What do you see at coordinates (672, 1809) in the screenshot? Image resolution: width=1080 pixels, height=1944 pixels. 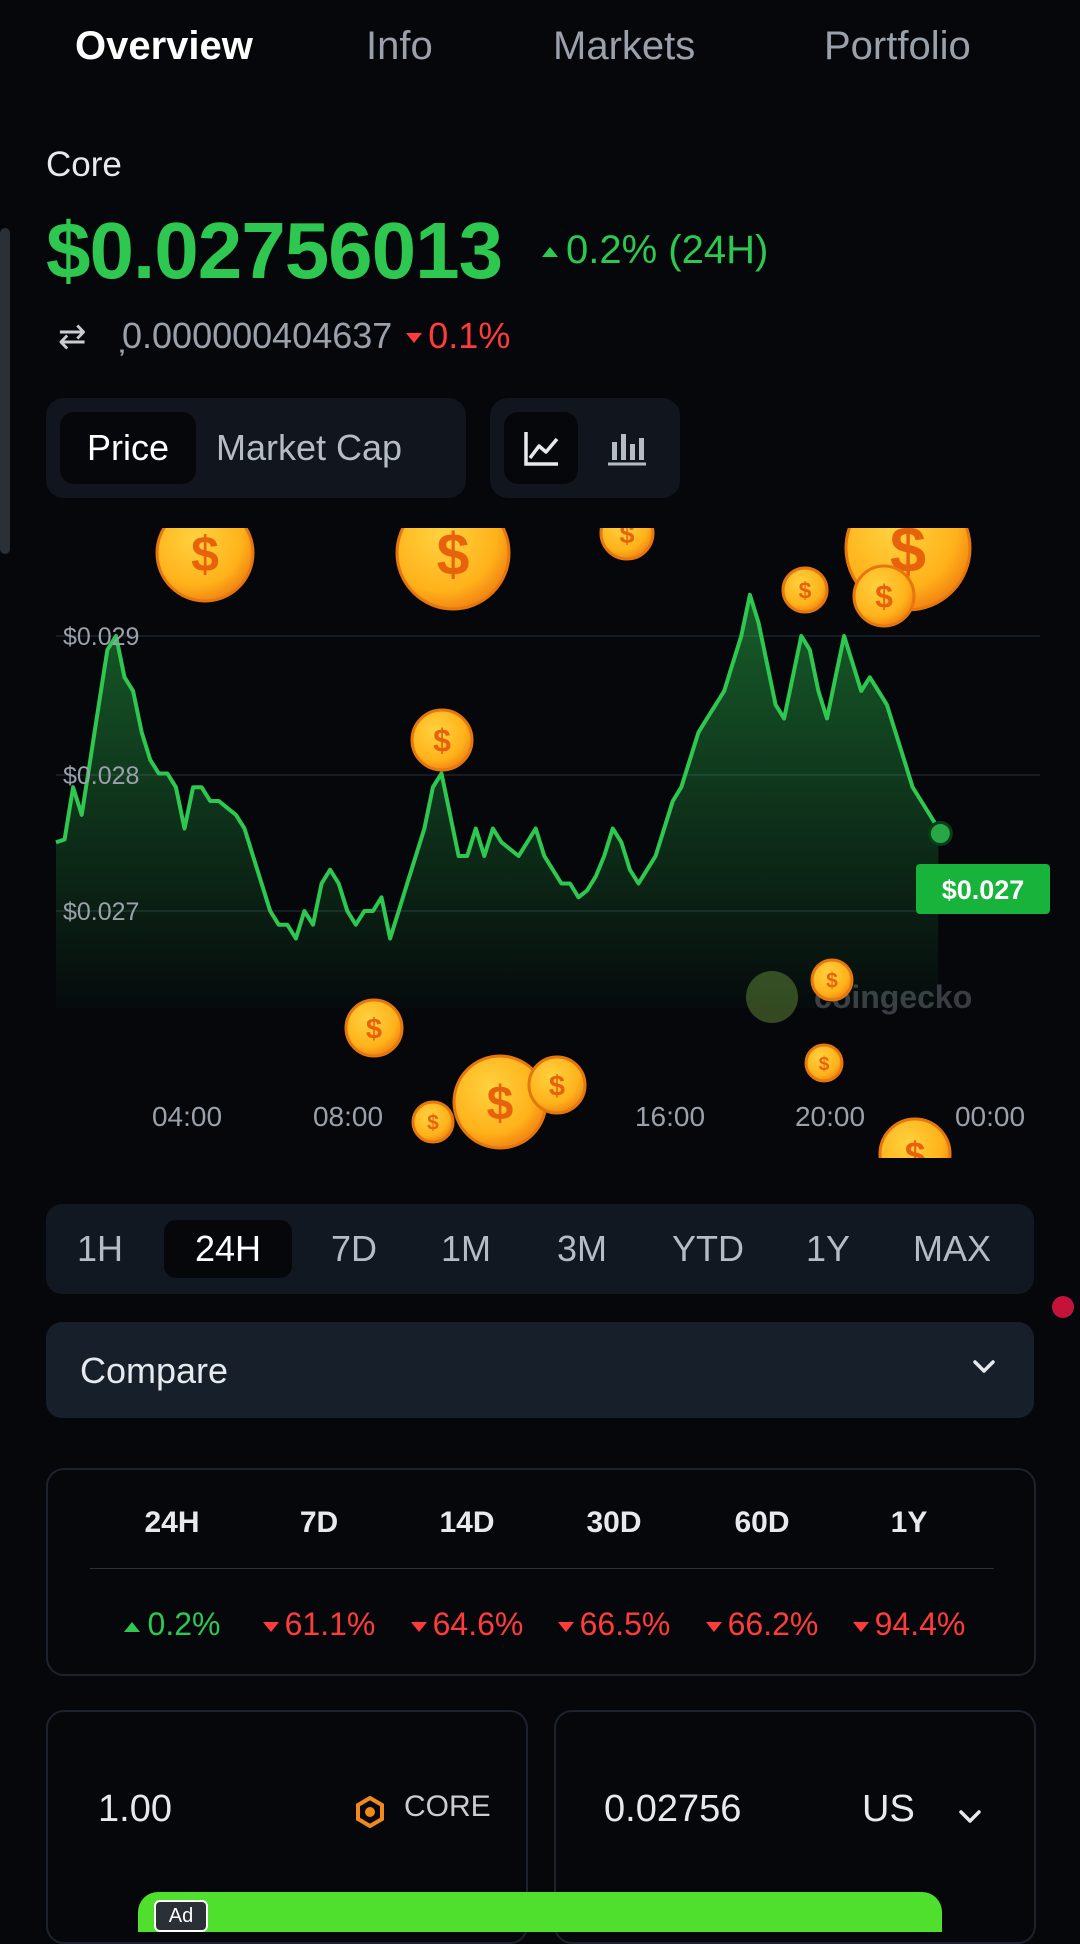 I see `to-amount-input: 0.02756` at bounding box center [672, 1809].